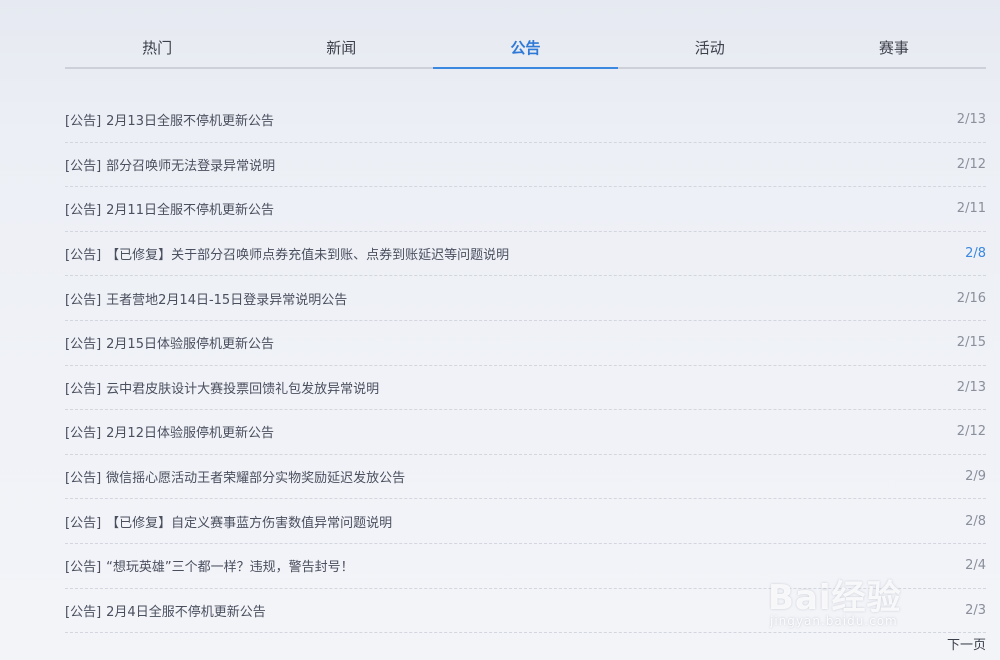  What do you see at coordinates (525, 611) in the screenshot?
I see `list-item: [公告] 2月4日全服不停机更新公告 2/3` at bounding box center [525, 611].